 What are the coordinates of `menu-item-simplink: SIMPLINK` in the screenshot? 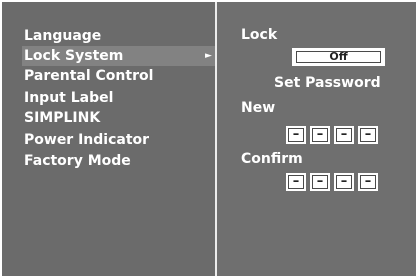 It's located at (118, 118).